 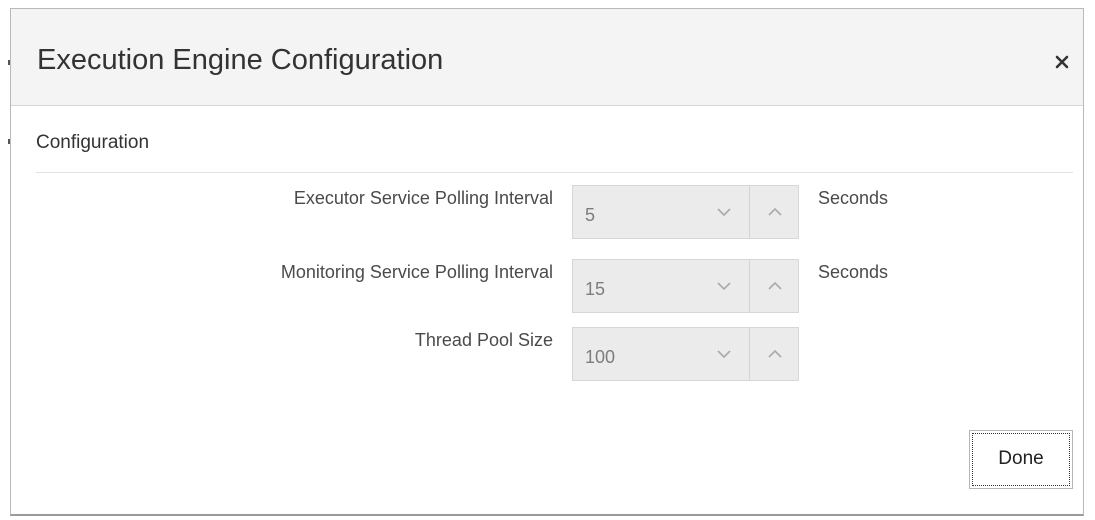 What do you see at coordinates (554, 172) in the screenshot?
I see `section-divider` at bounding box center [554, 172].